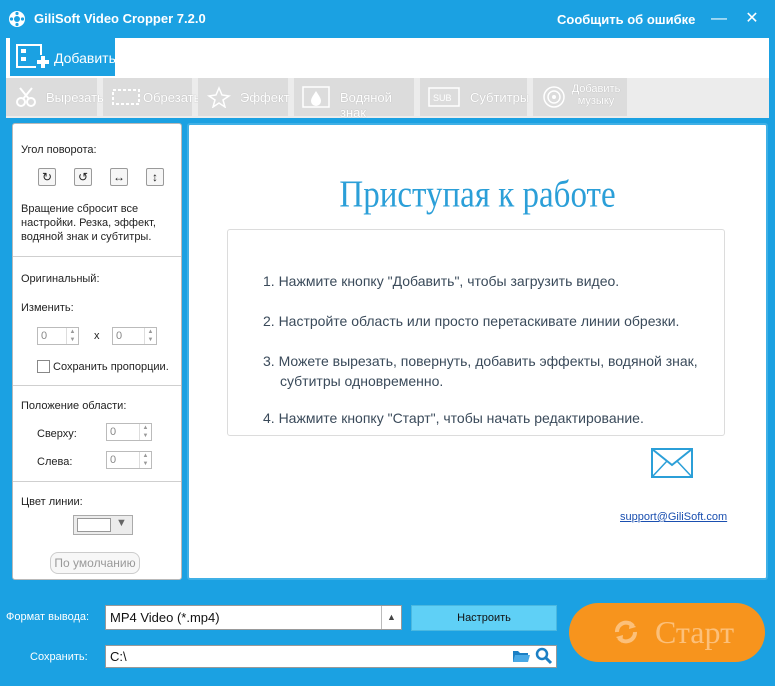 The image size is (775, 686). I want to click on resize-label: Изменить:, so click(47, 308).